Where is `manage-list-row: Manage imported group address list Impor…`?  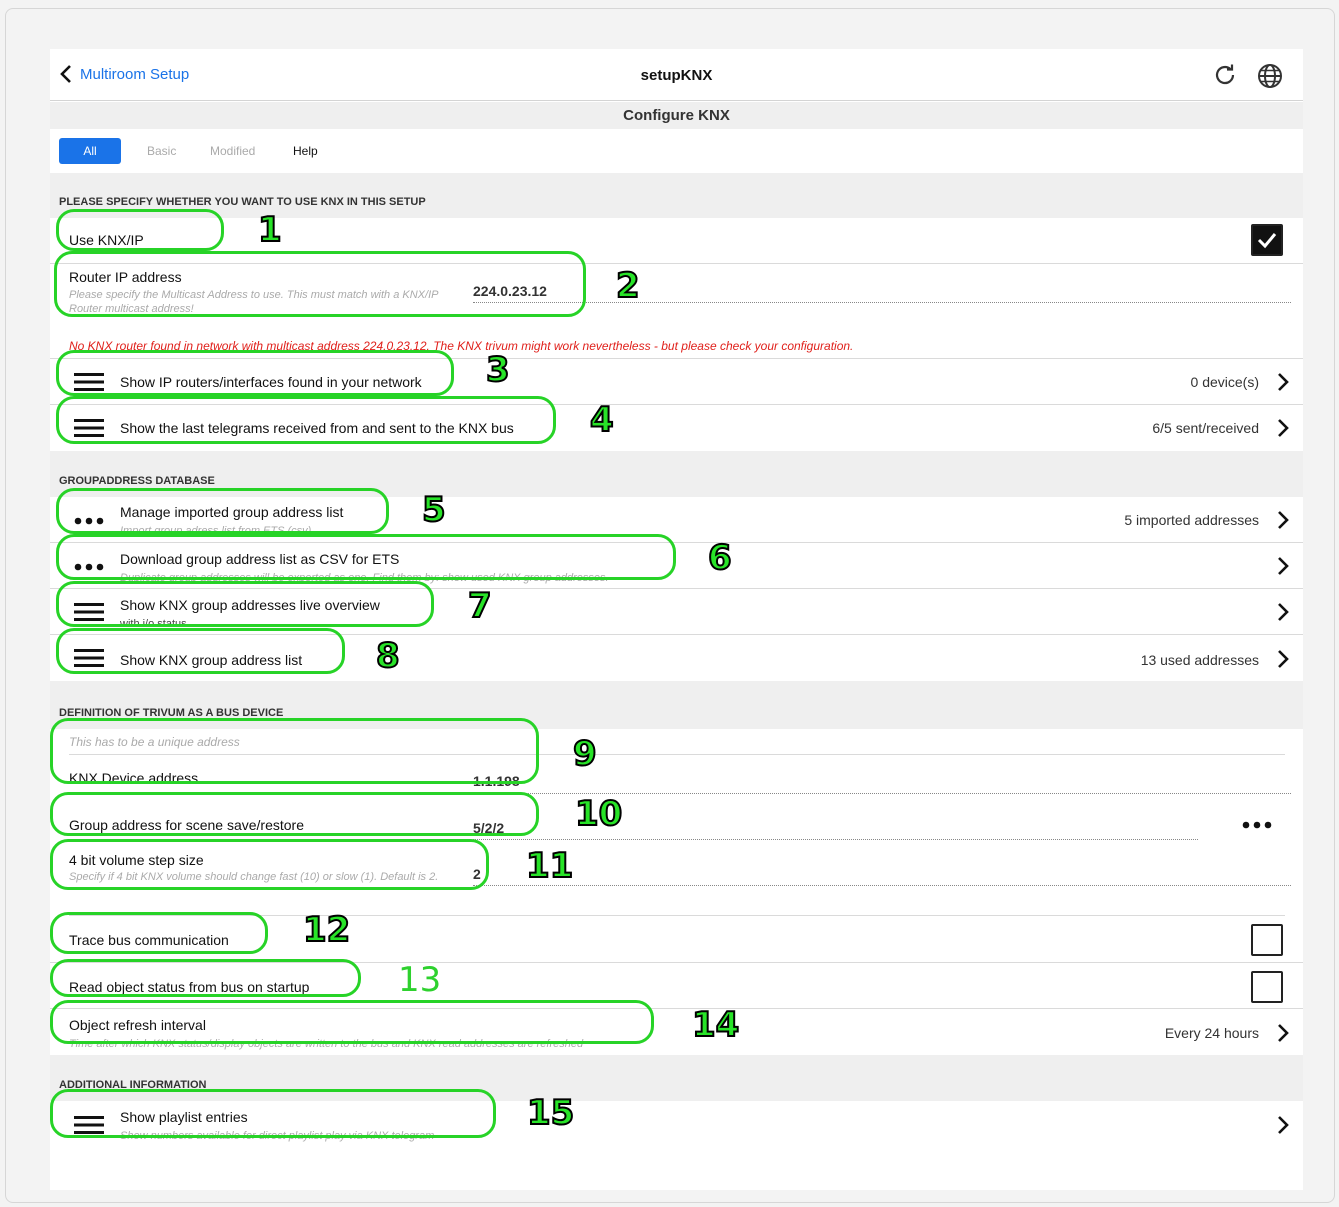 manage-list-row: Manage imported group address list Impor… is located at coordinates (676, 520).